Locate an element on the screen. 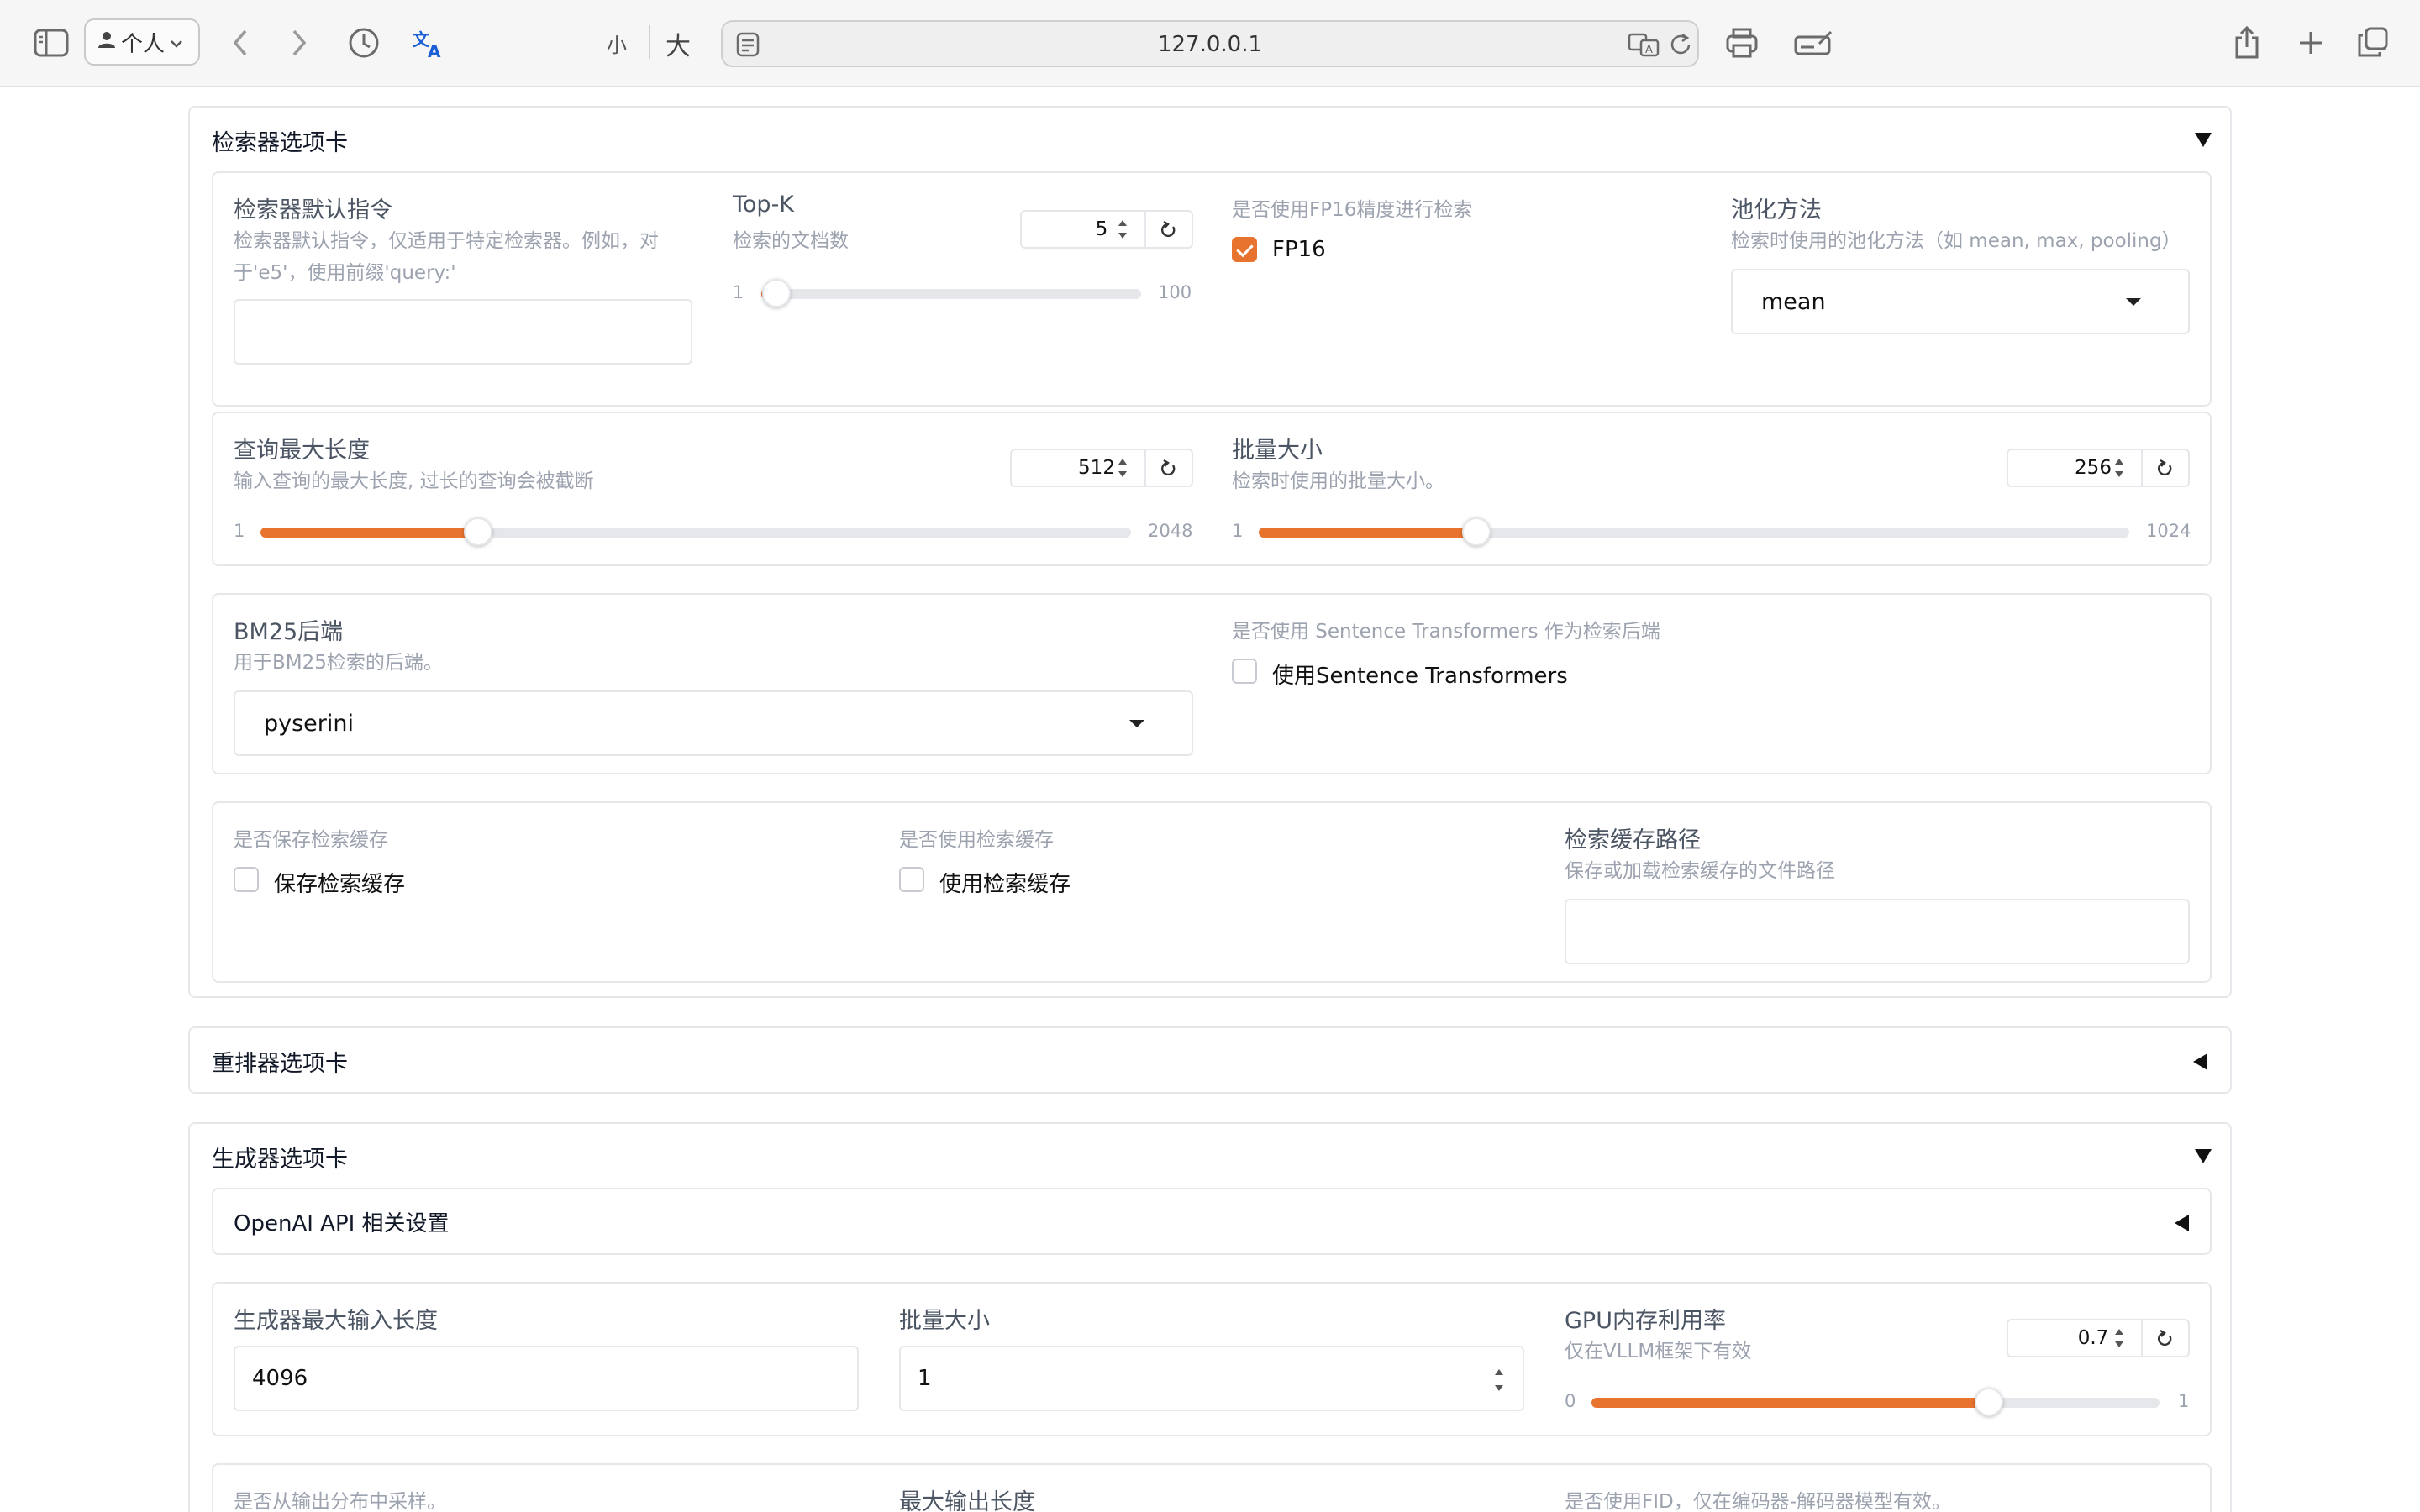  profile-label: 个人 is located at coordinates (143, 44).